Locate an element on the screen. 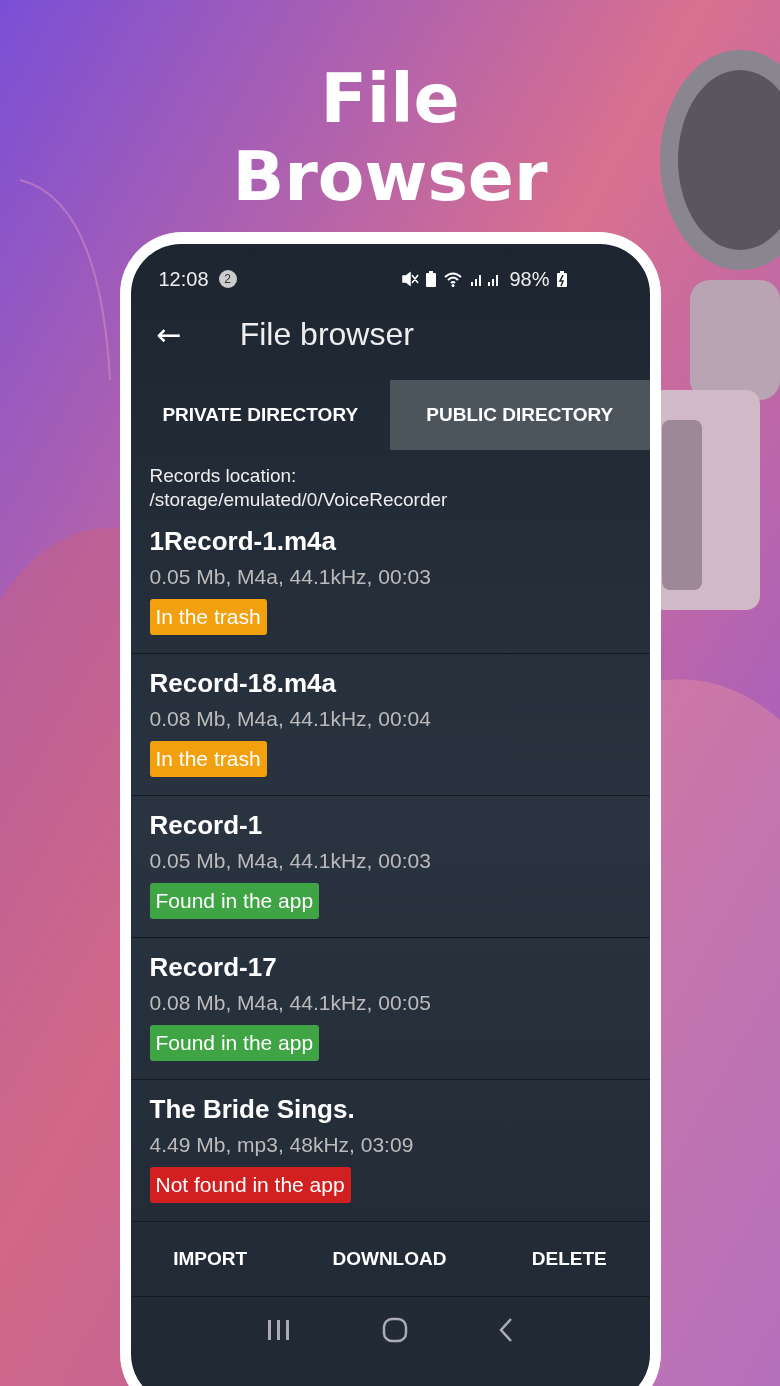 Image resolution: width=780 pixels, height=1386 pixels. tab: PUBLIC DIRECTORY is located at coordinates (520, 415).